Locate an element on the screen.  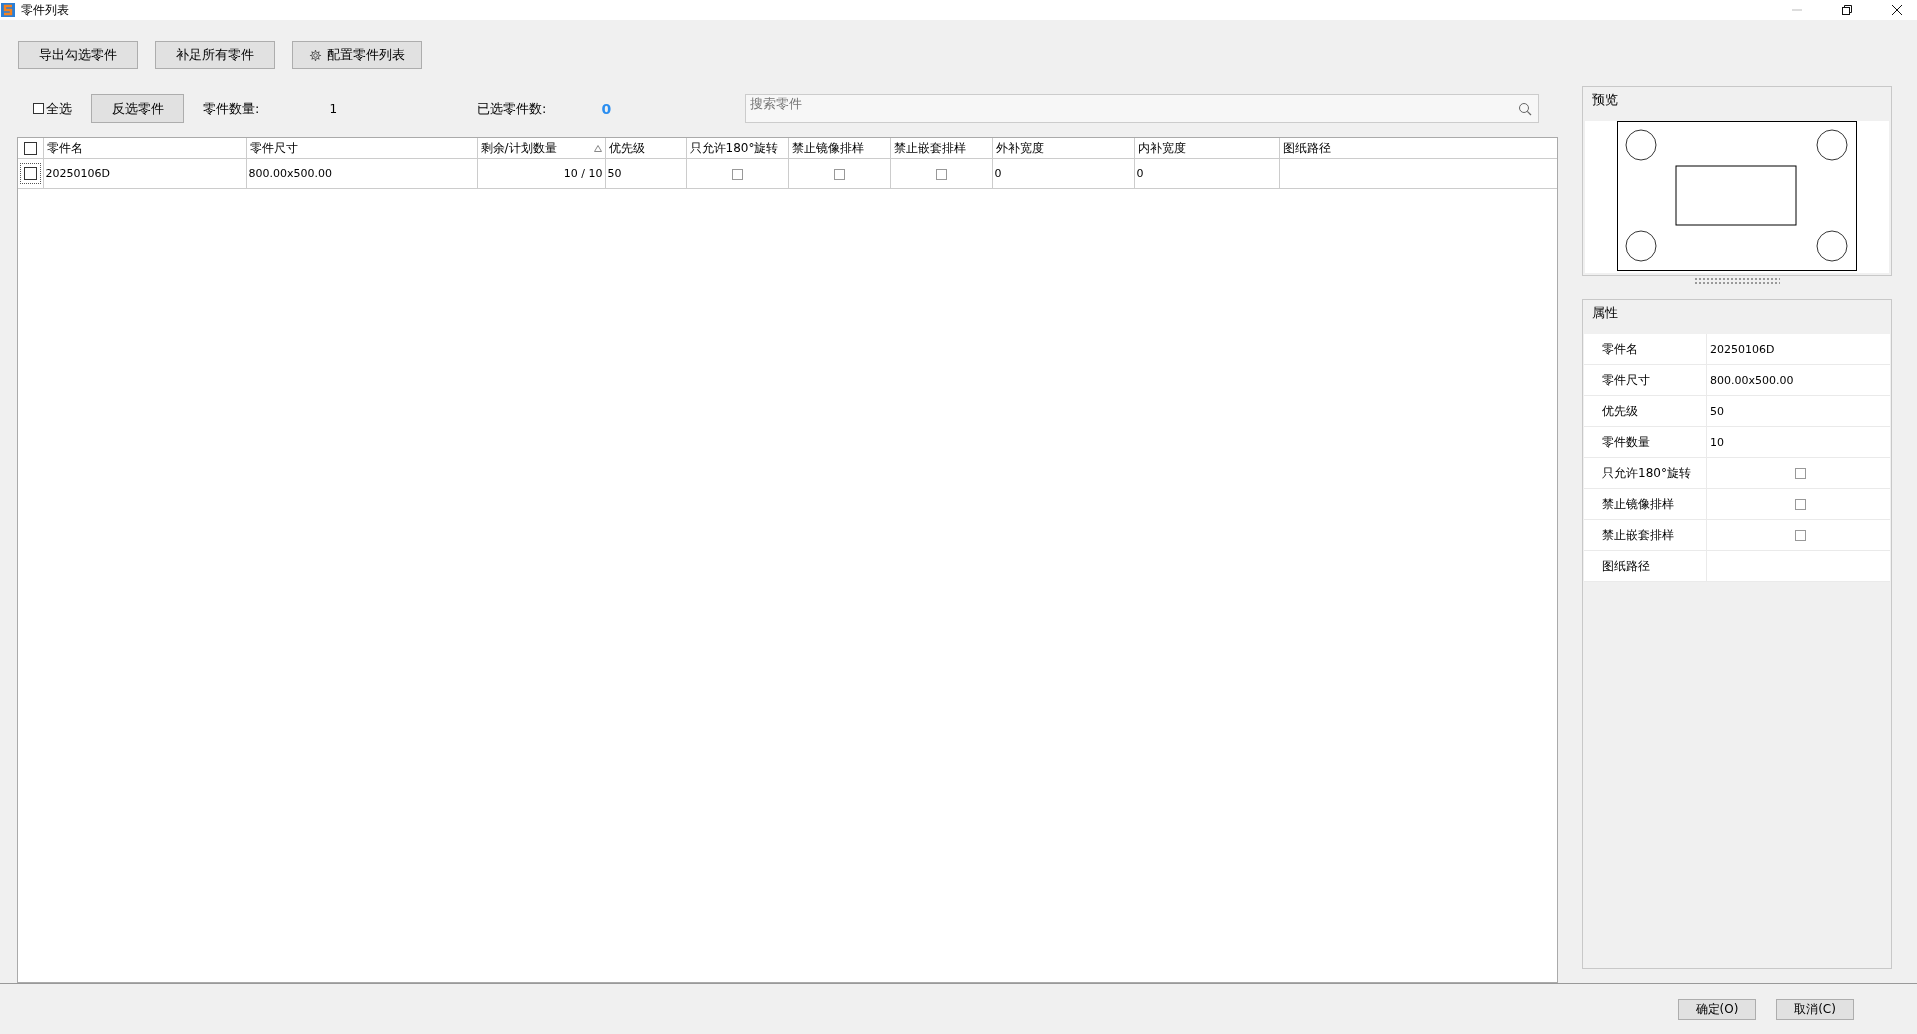
dialog-button: 取消(C) is located at coordinates (1815, 1009).